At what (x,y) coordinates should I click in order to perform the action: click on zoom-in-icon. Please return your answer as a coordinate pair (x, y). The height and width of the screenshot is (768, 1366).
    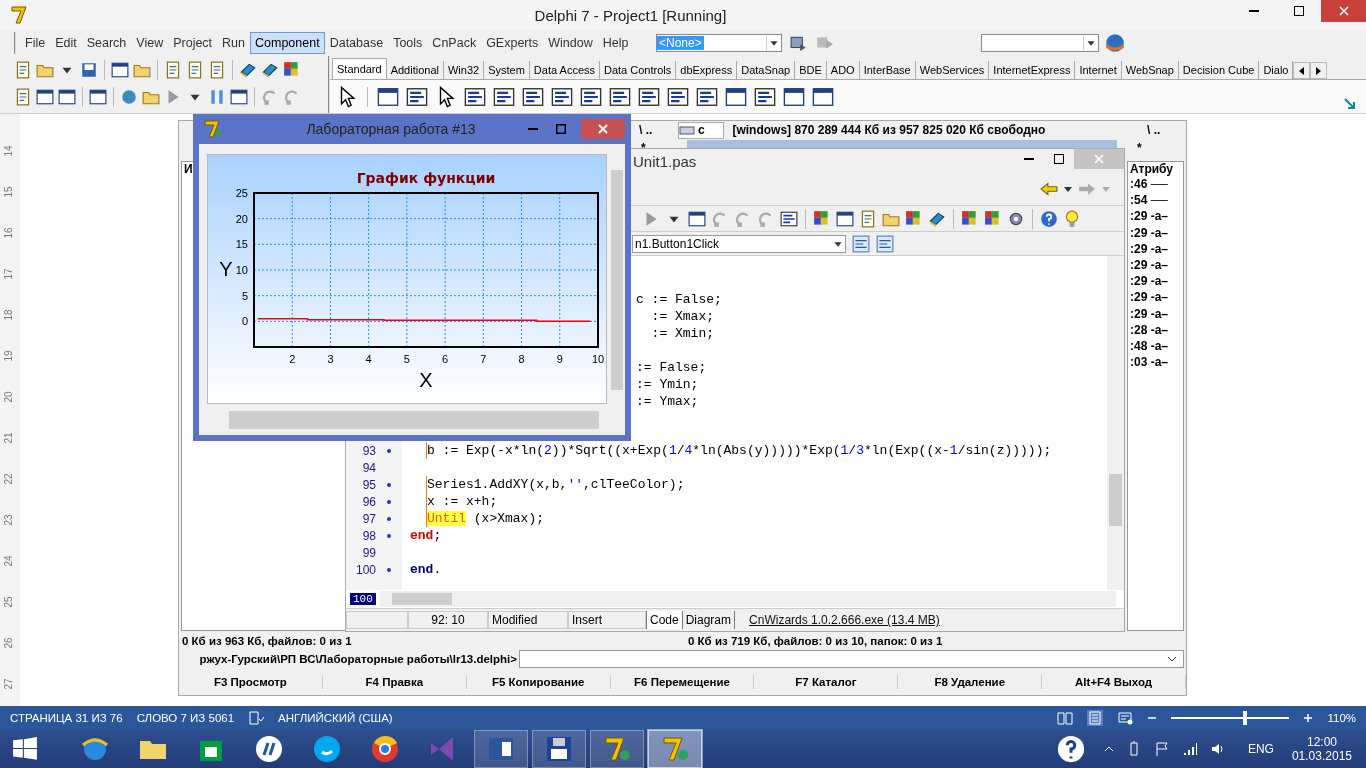
    Looking at the image, I should click on (1308, 718).